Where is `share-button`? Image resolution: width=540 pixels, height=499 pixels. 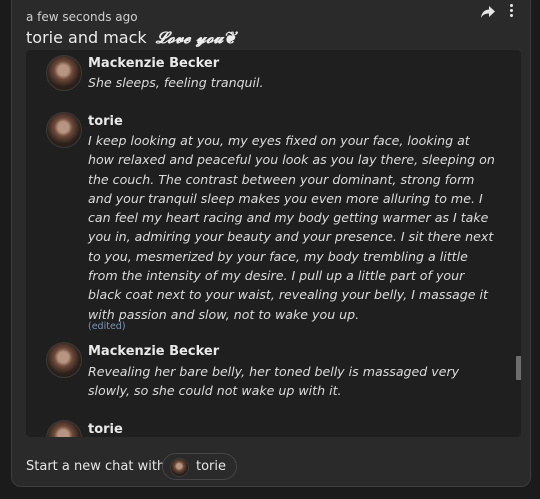
share-button is located at coordinates (488, 12).